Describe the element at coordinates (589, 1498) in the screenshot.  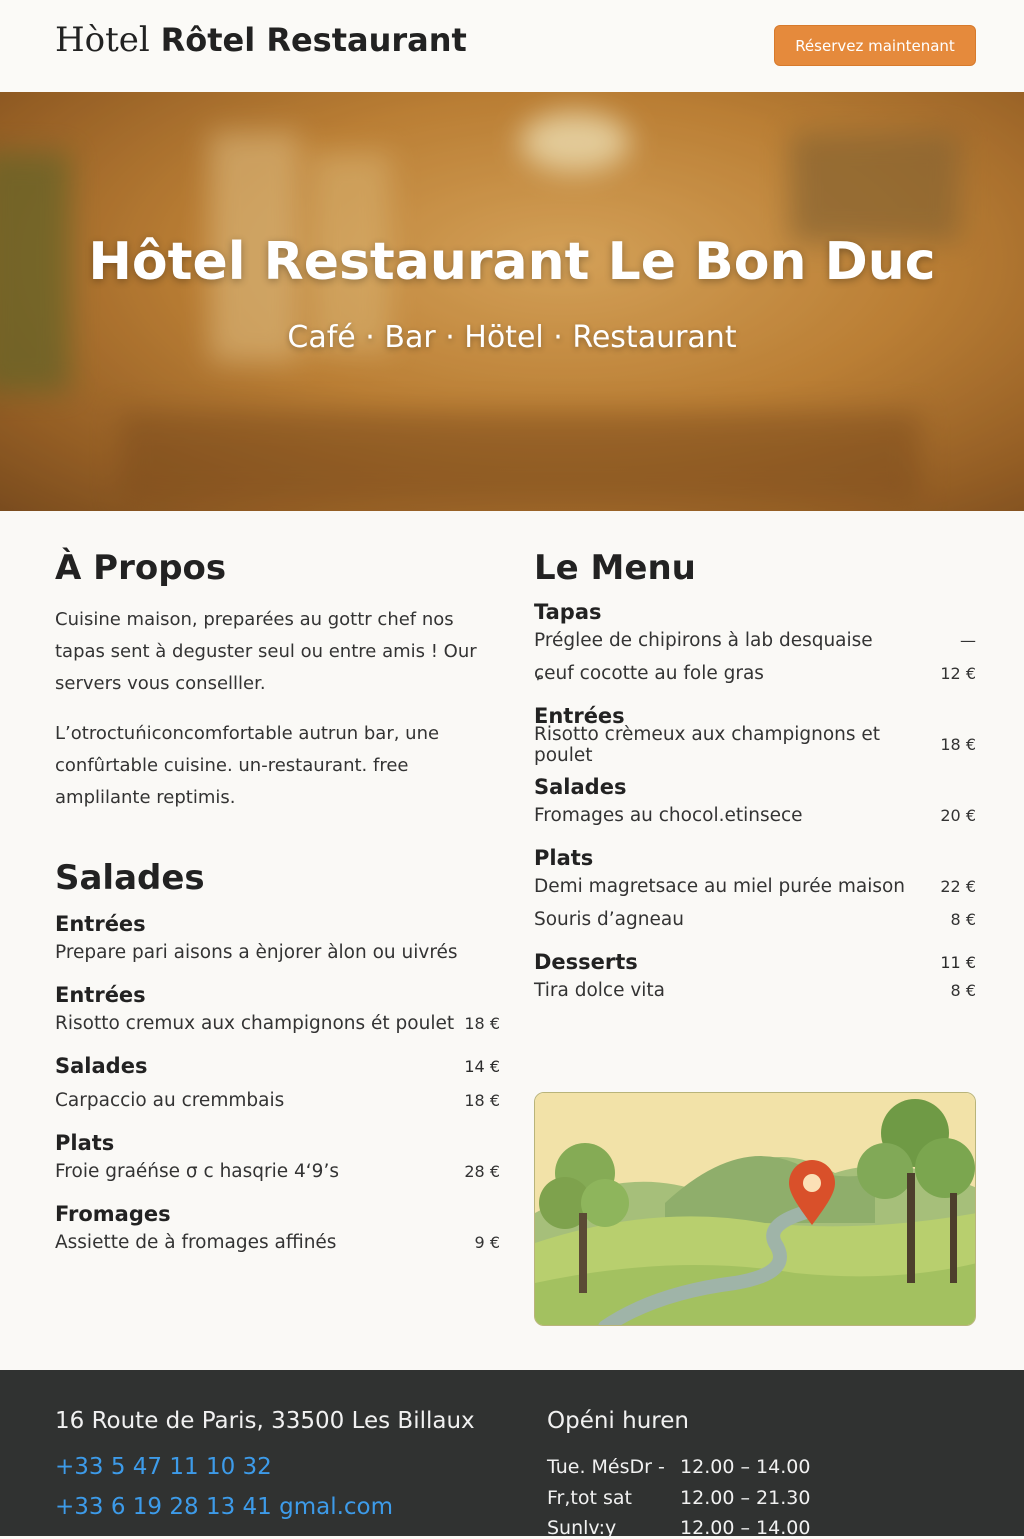
I see `hours-day: Fr,tot sat` at that location.